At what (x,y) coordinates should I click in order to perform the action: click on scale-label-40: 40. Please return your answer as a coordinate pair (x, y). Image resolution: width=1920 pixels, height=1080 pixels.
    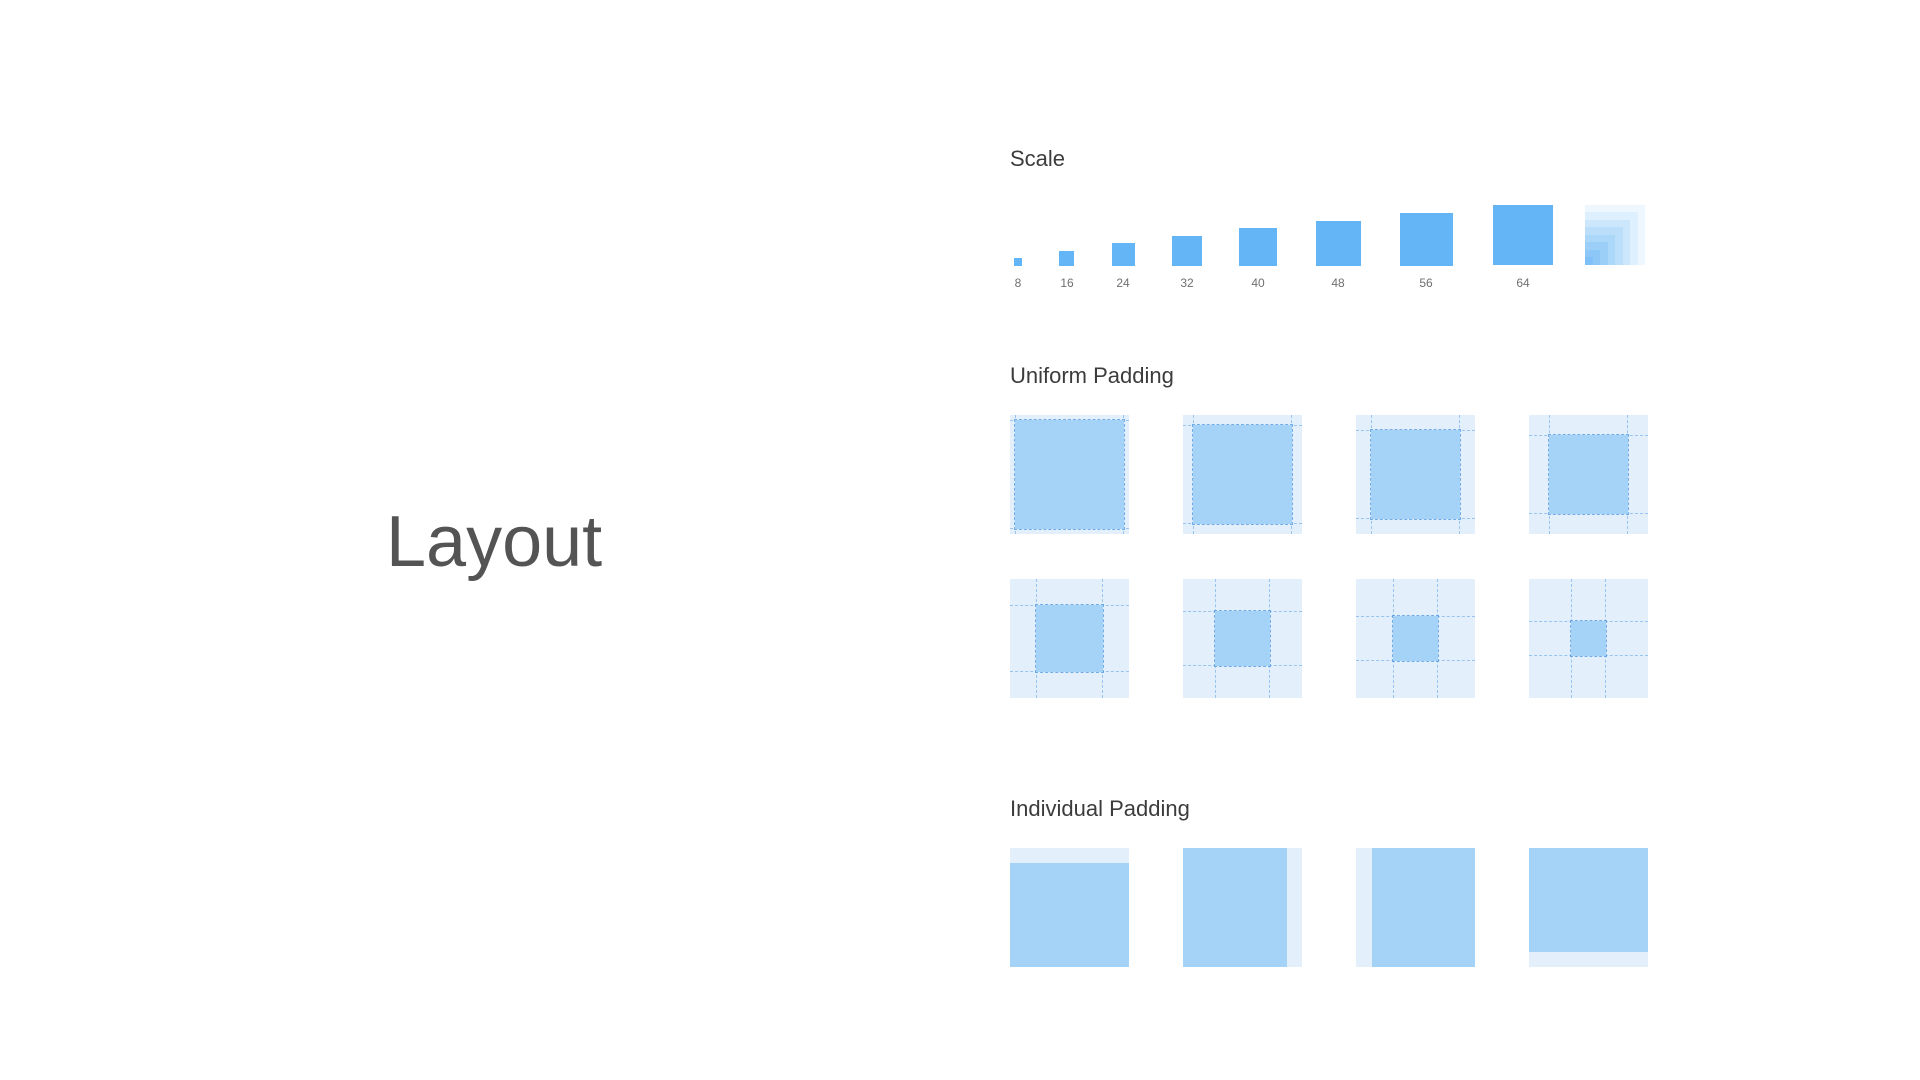
    Looking at the image, I should click on (1258, 283).